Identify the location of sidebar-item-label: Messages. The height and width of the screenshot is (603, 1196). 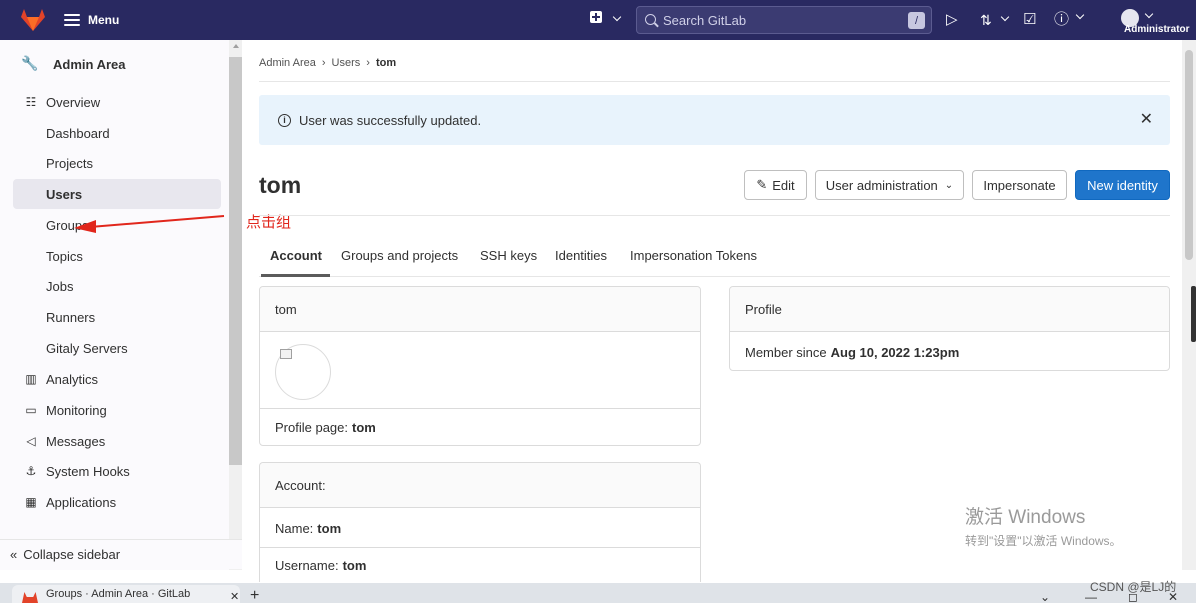
(76, 441).